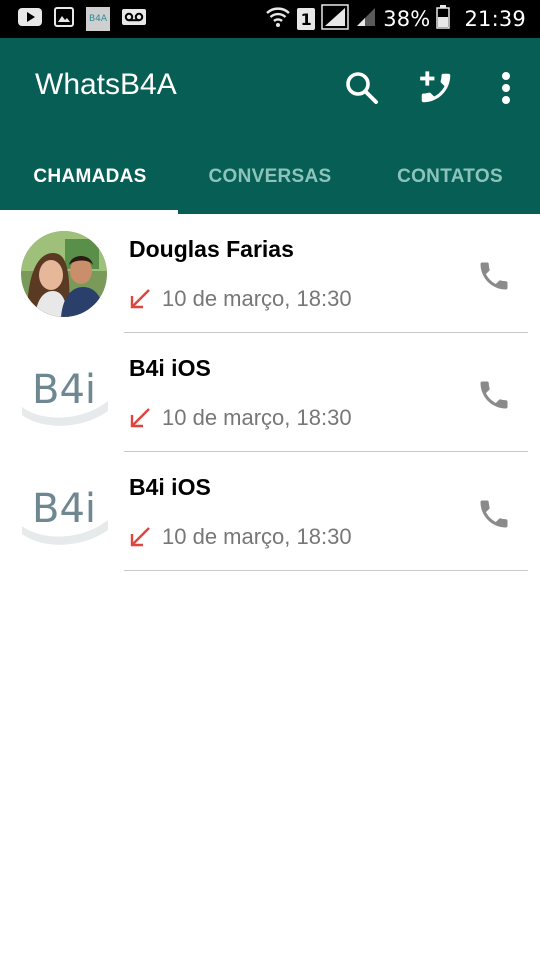 This screenshot has height=960, width=540. I want to click on status-clock: 21:39, so click(495, 19).